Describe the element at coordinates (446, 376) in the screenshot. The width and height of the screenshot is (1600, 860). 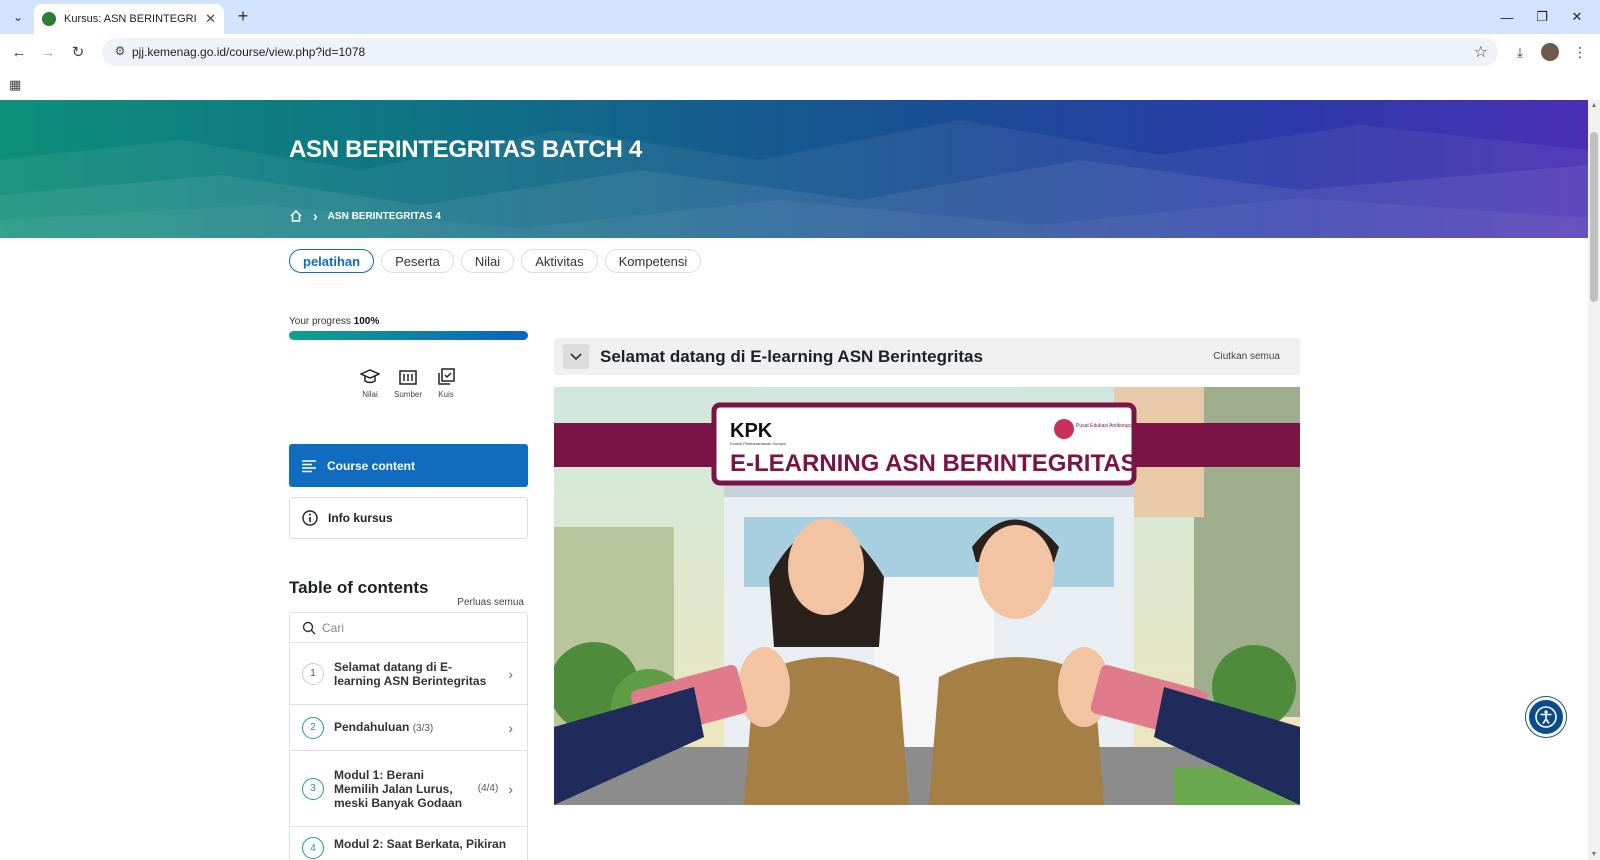
I see `quiz-icon` at that location.